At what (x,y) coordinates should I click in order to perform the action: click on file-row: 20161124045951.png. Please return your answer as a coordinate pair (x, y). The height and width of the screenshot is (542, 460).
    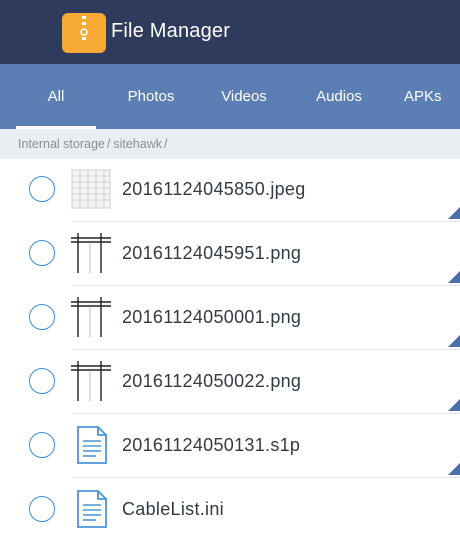
    Looking at the image, I should click on (230, 254).